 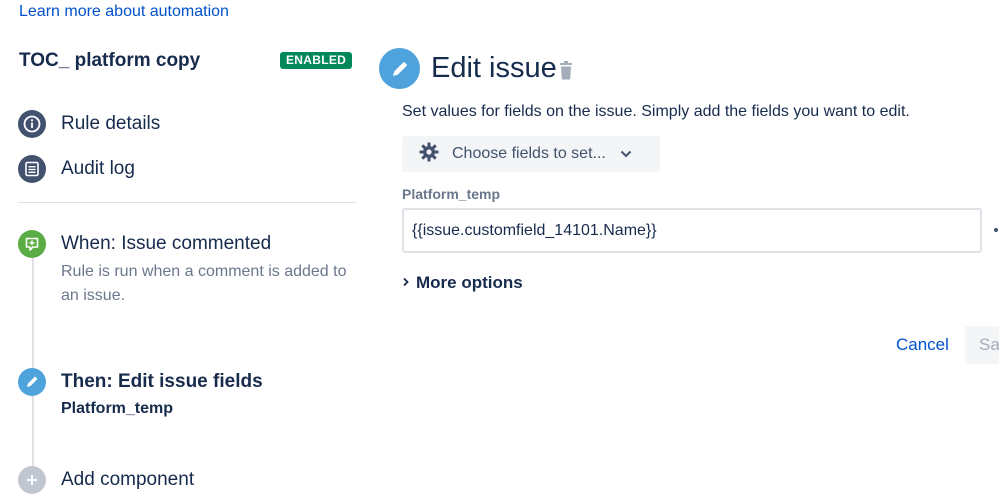 I want to click on chevron-down-icon, so click(x=626, y=154).